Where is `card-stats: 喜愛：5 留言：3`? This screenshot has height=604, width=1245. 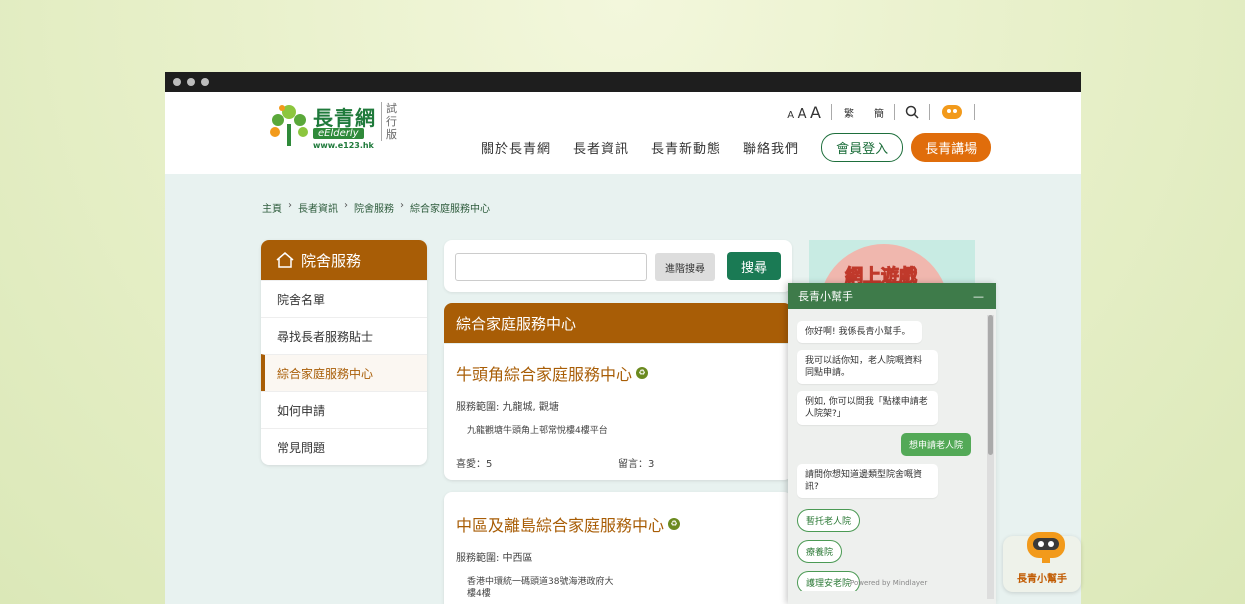 card-stats: 喜愛：5 留言：3 is located at coordinates (618, 462).